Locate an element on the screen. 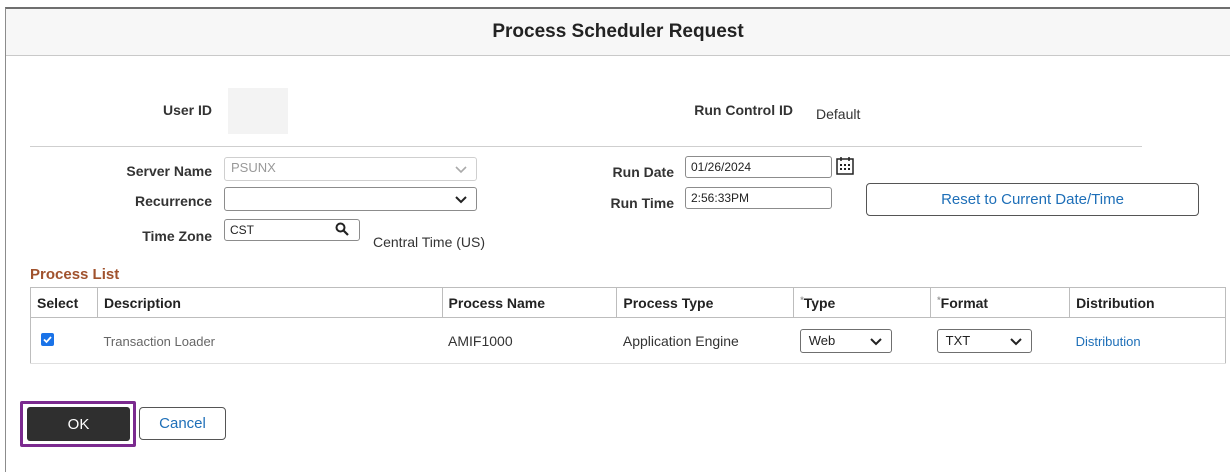 The image size is (1230, 472). time-zone-value: CST is located at coordinates (242, 230).